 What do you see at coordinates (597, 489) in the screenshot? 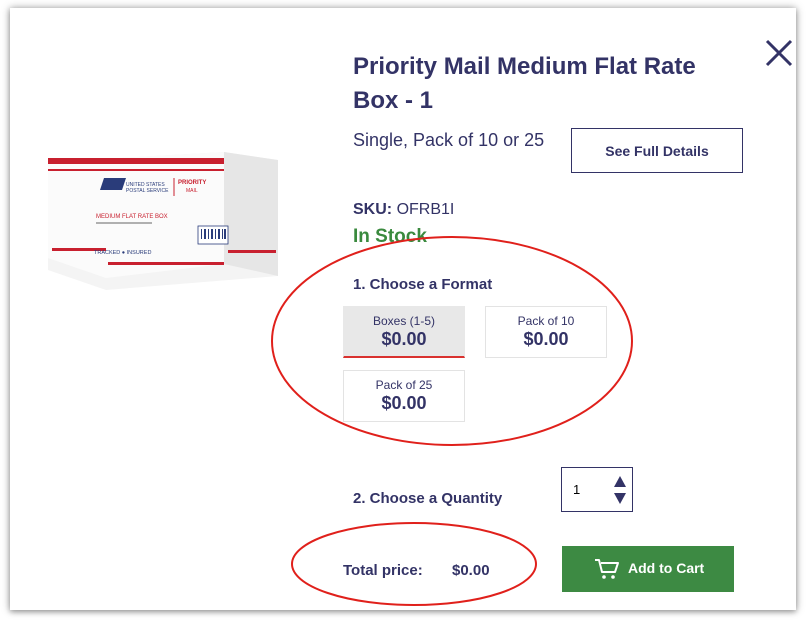
I see `quantity-stepper: 1` at bounding box center [597, 489].